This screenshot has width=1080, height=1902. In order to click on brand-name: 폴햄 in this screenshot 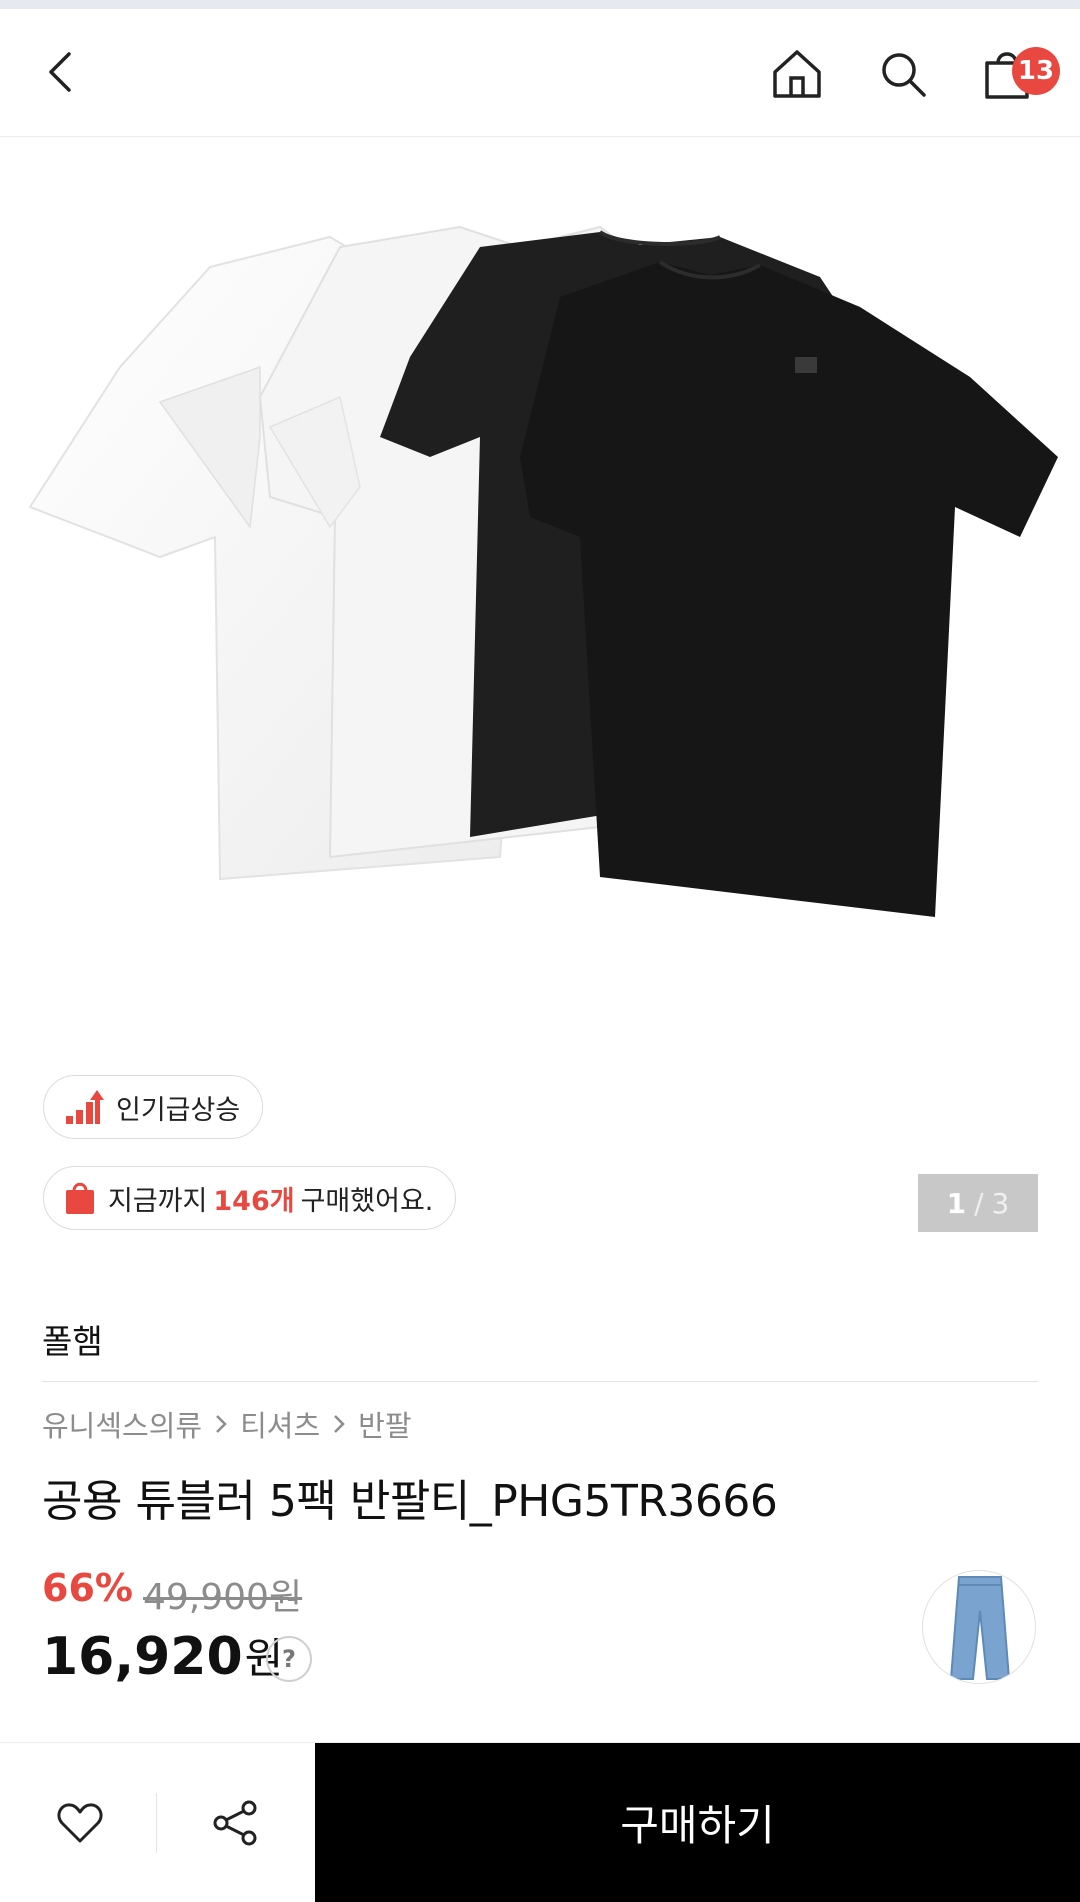, I will do `click(72, 1339)`.